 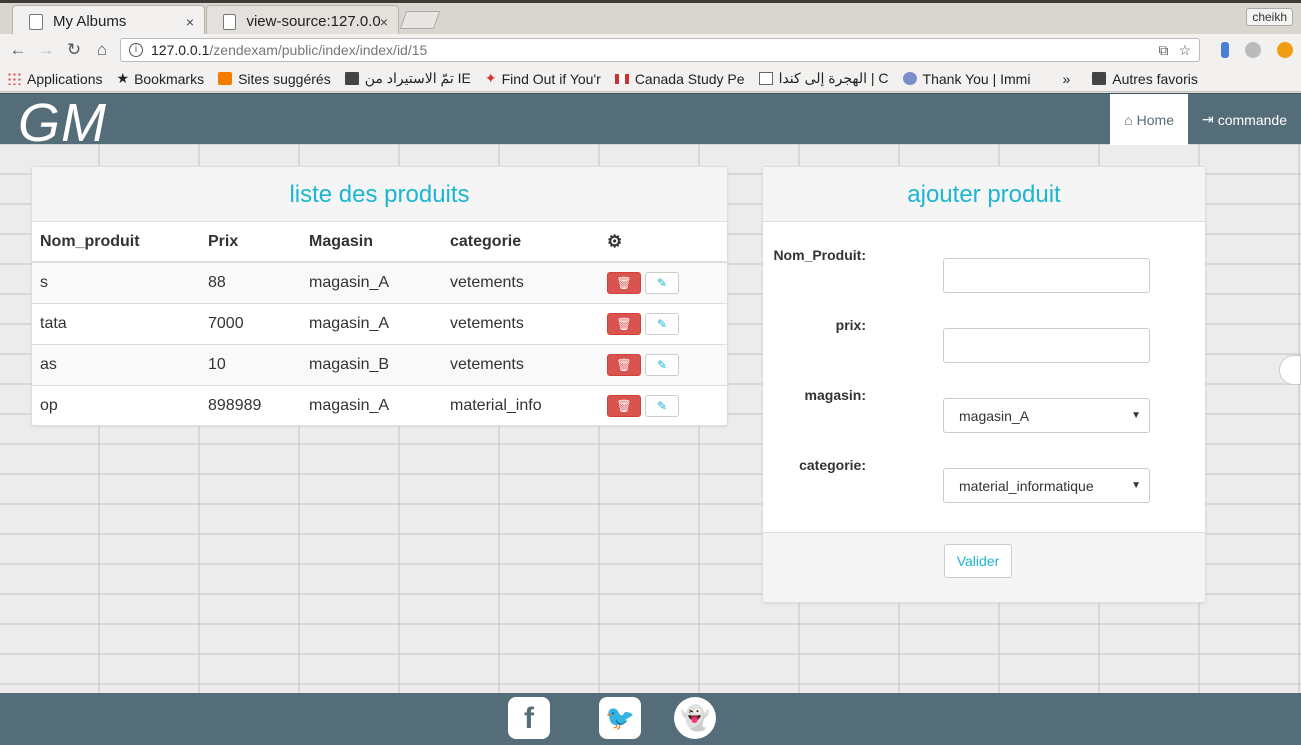 What do you see at coordinates (976, 78) in the screenshot?
I see `bookmark-label: Thank You | Immi` at bounding box center [976, 78].